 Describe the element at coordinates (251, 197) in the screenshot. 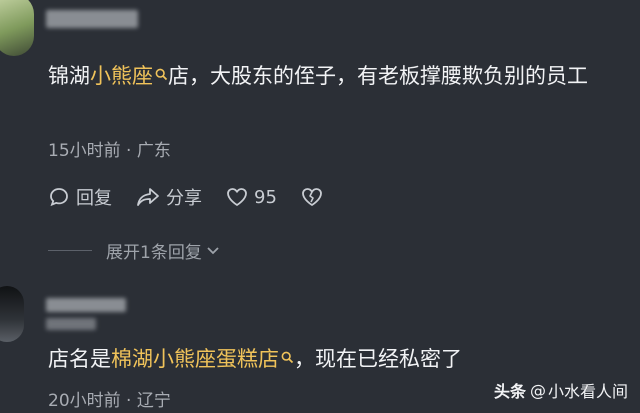

I see `like-button: 95` at that location.